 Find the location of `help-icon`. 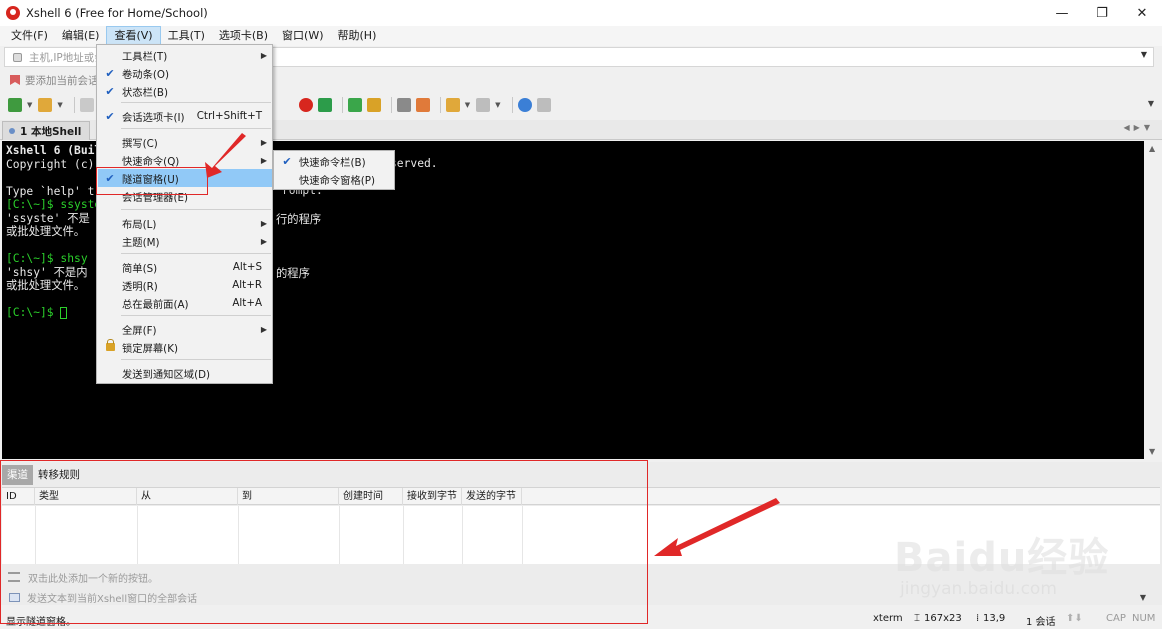

help-icon is located at coordinates (524, 105).